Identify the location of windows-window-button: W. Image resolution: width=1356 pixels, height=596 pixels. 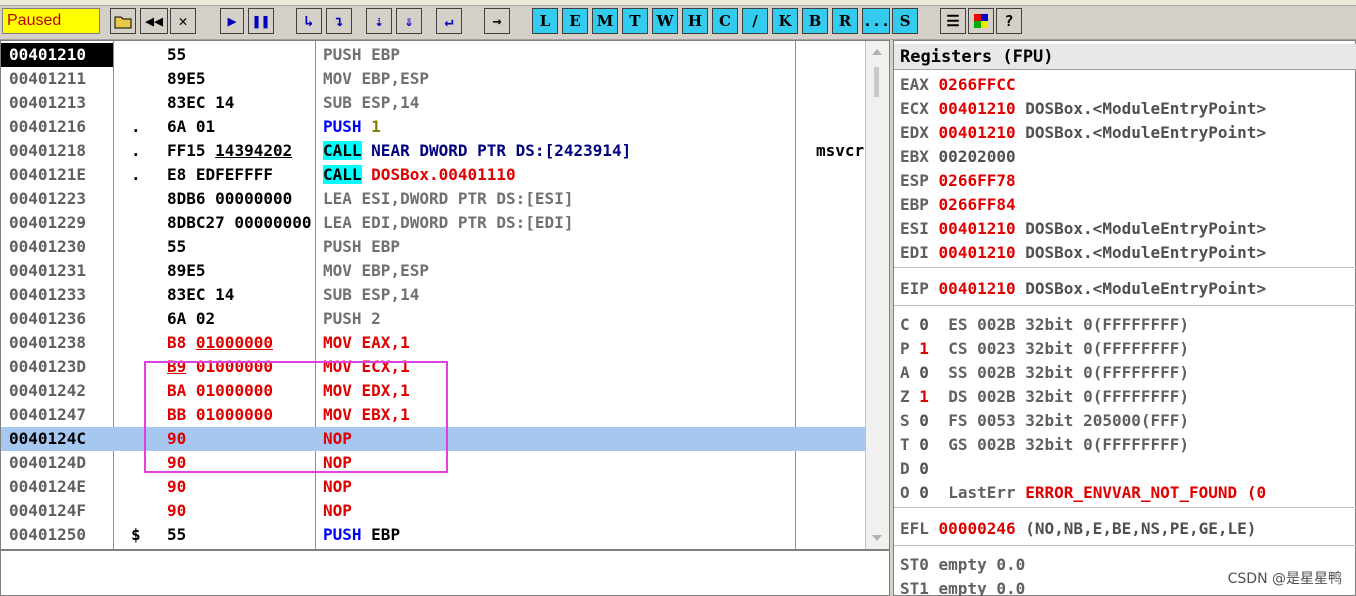
(665, 21).